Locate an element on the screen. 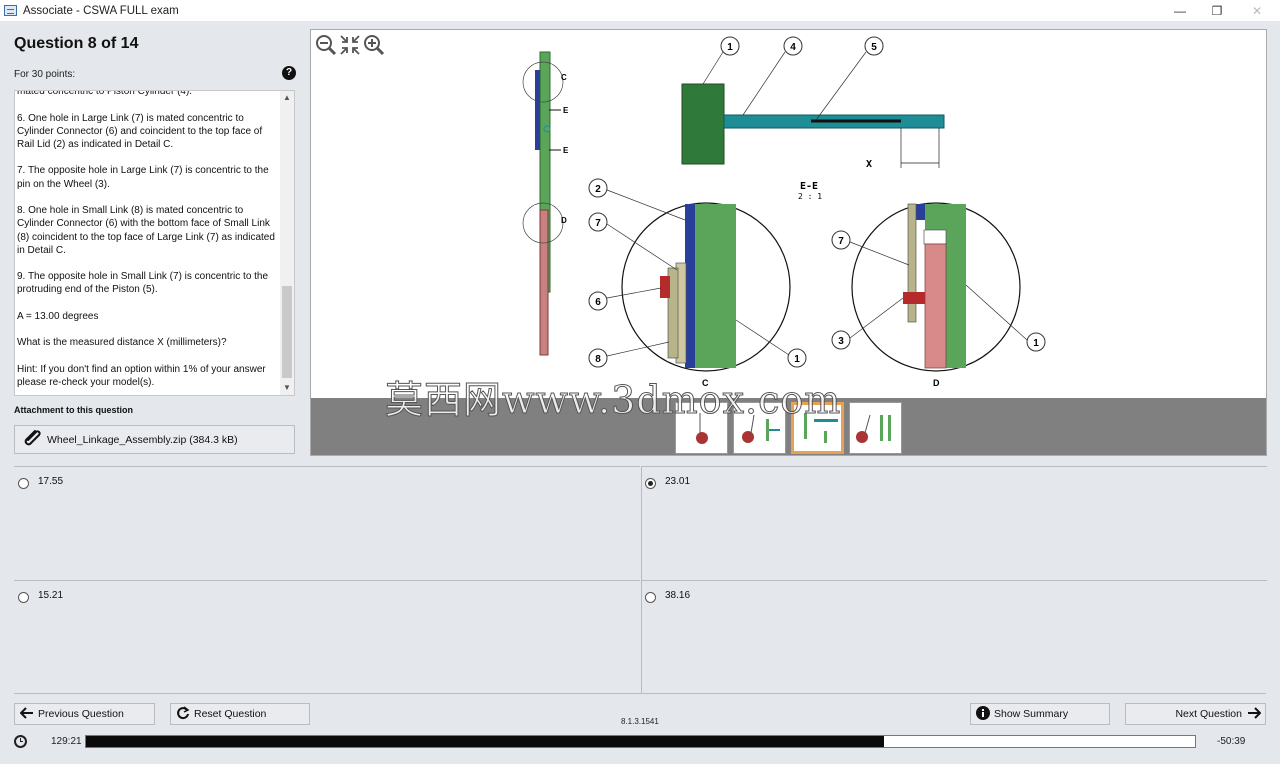 The image size is (1280, 764). detail-d-label: D is located at coordinates (936, 383).